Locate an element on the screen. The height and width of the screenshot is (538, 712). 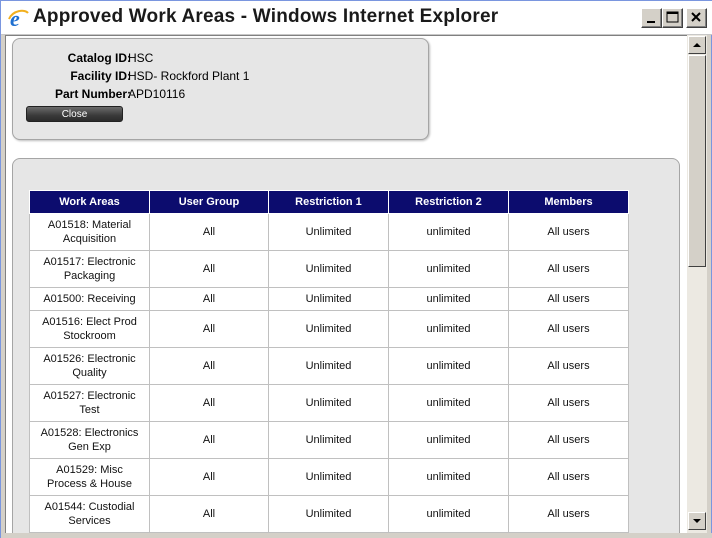
header-members: Members is located at coordinates (568, 202).